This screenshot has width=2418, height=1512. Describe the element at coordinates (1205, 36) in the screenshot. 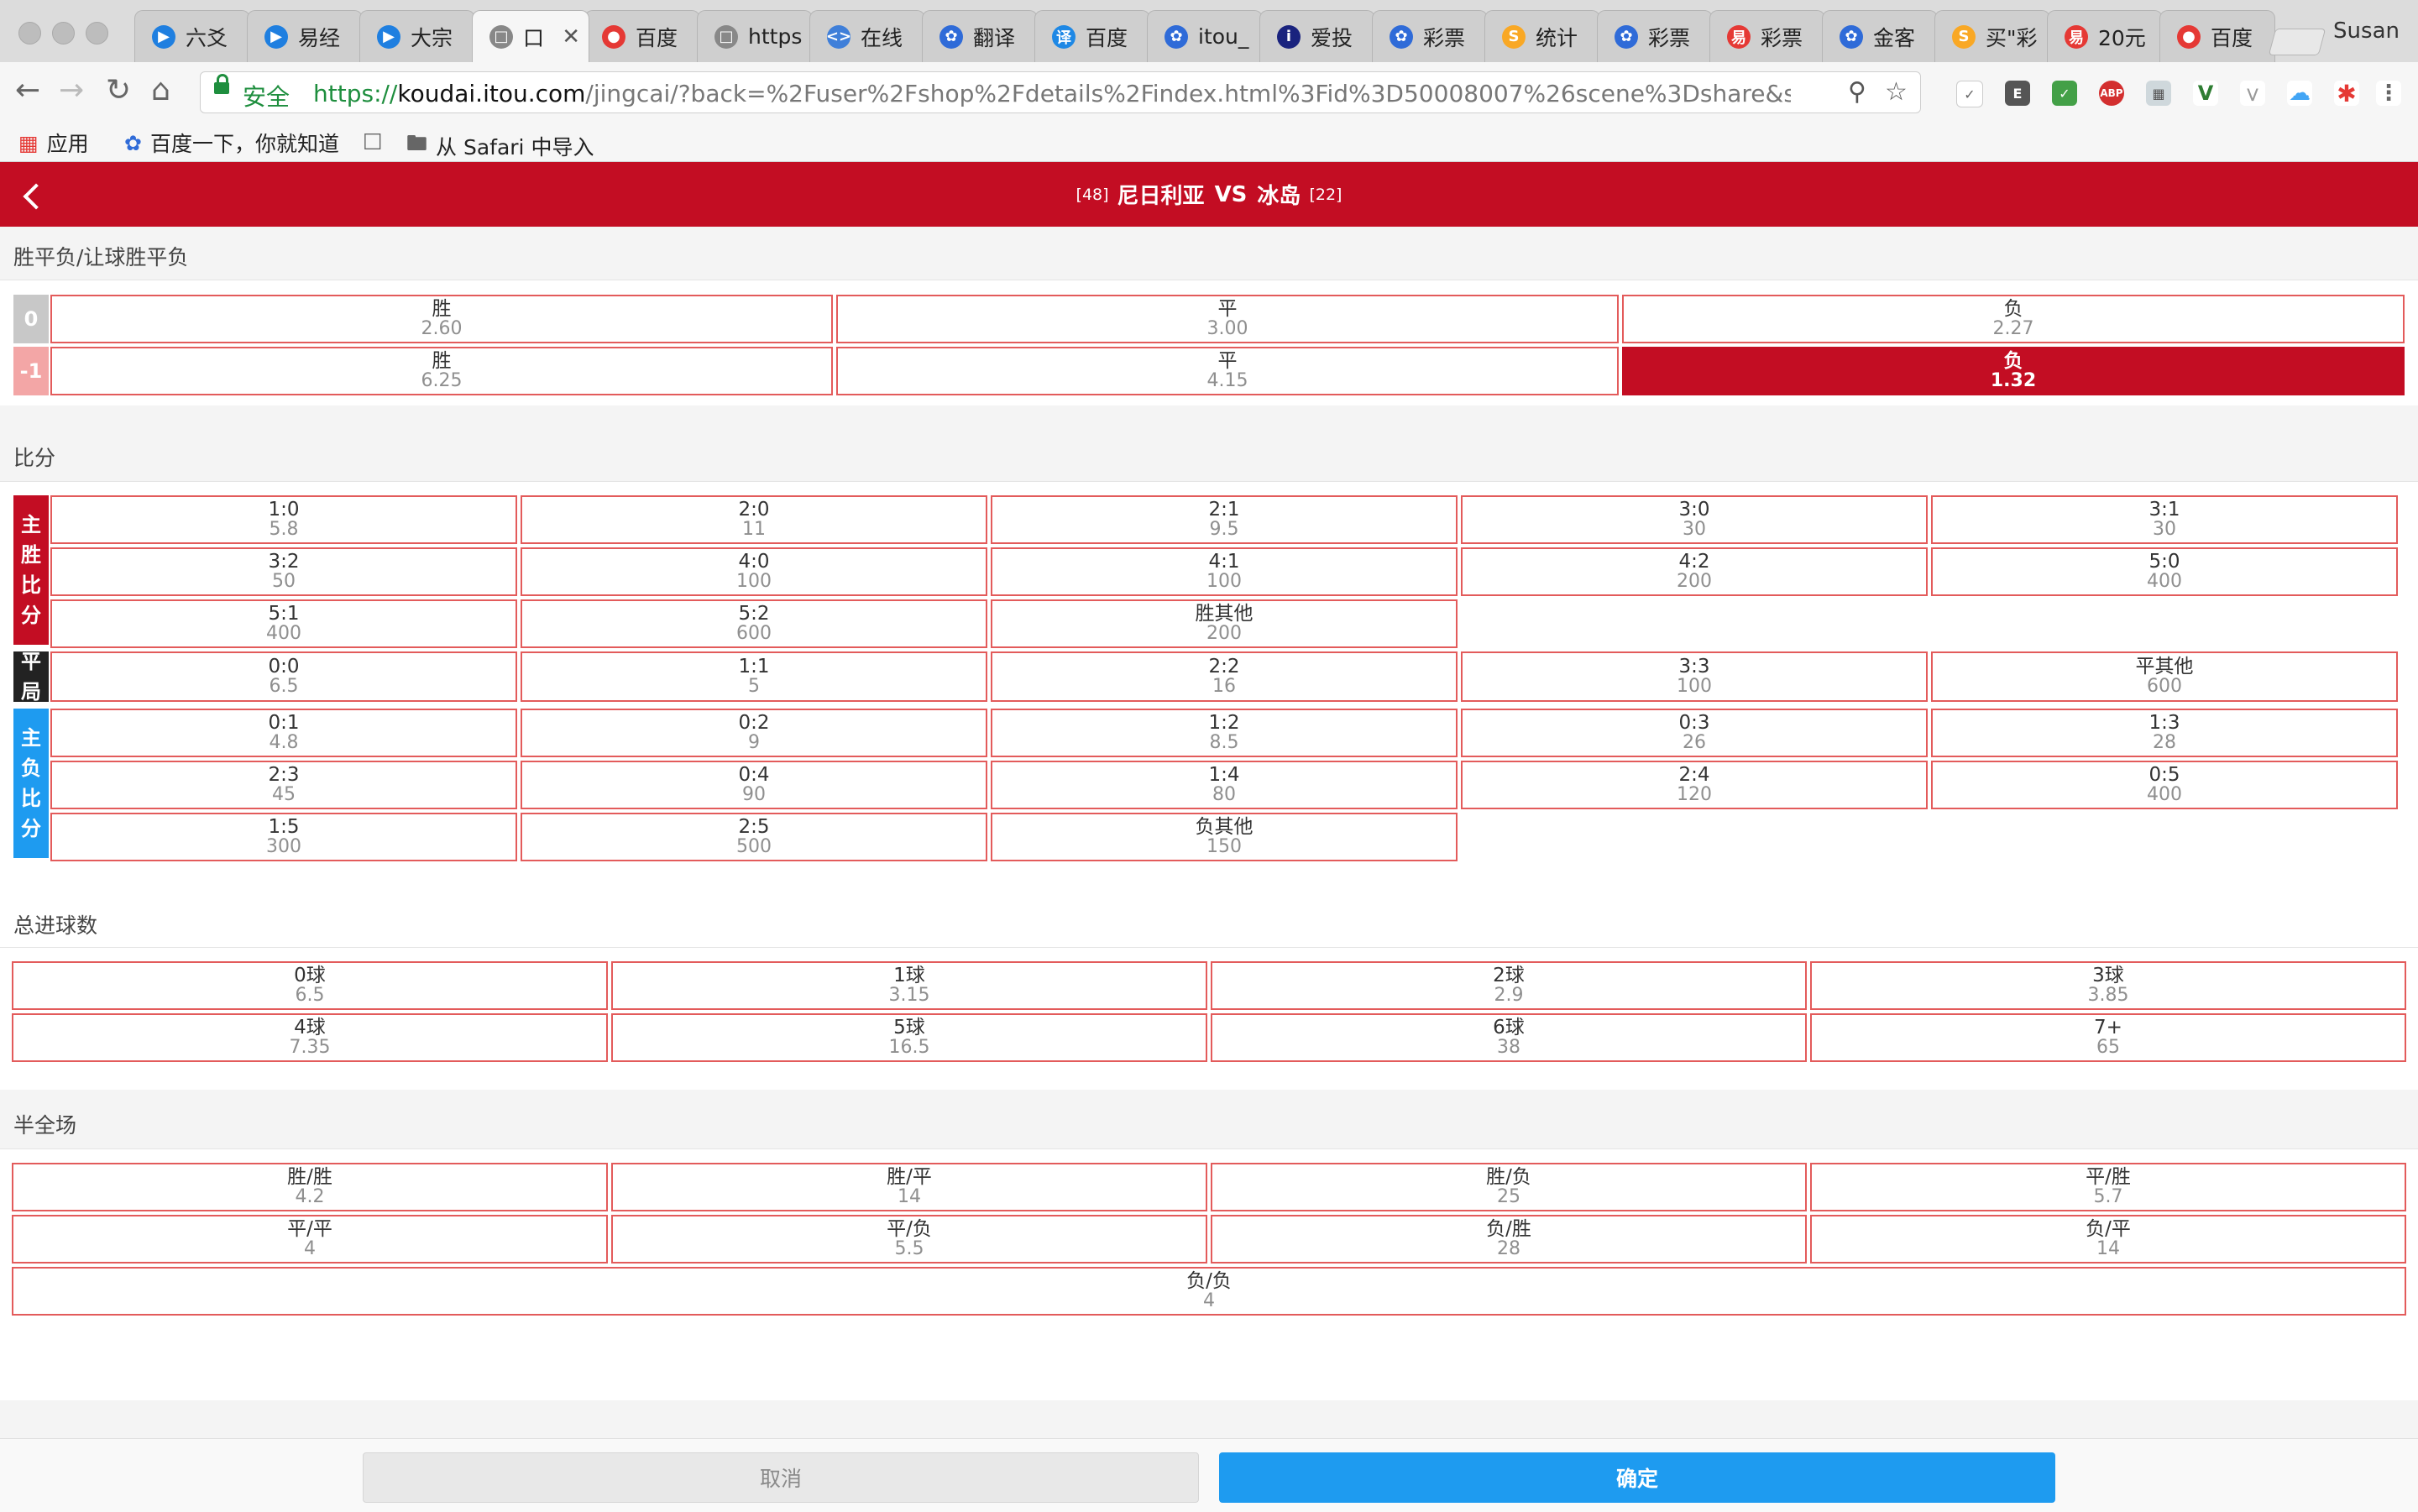

I see `browser-tab: ✿ itou_` at that location.